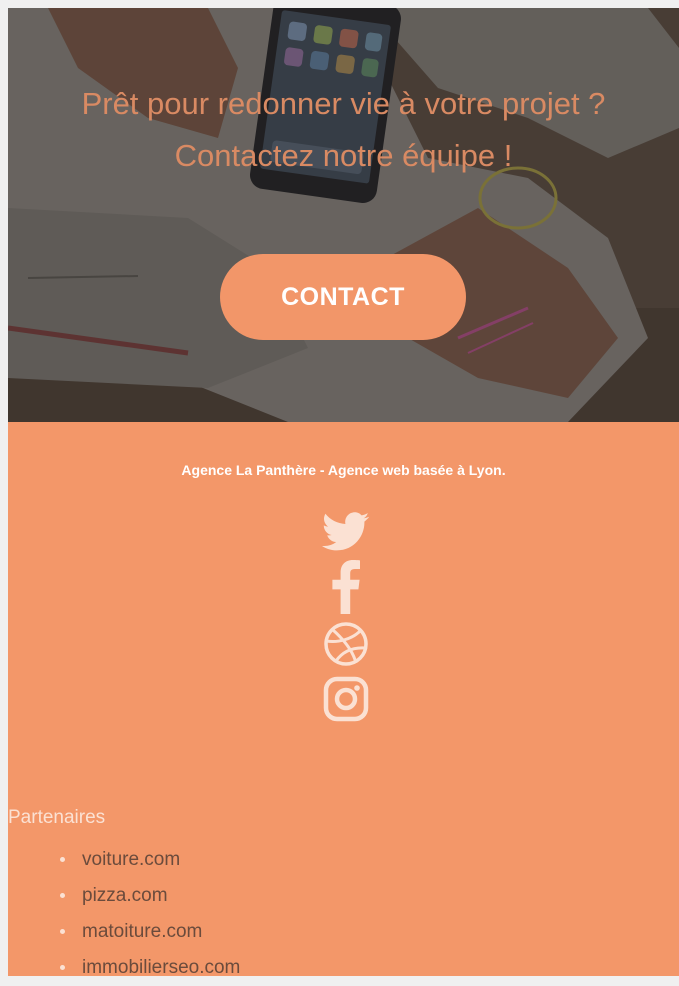  I want to click on contact-button: CONTACT, so click(343, 297).